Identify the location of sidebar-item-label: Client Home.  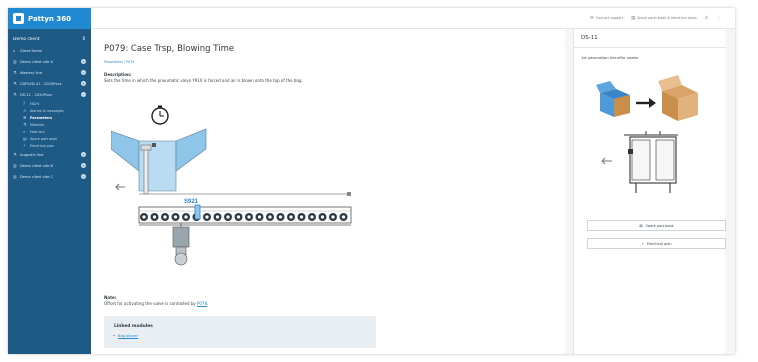
(31, 50).